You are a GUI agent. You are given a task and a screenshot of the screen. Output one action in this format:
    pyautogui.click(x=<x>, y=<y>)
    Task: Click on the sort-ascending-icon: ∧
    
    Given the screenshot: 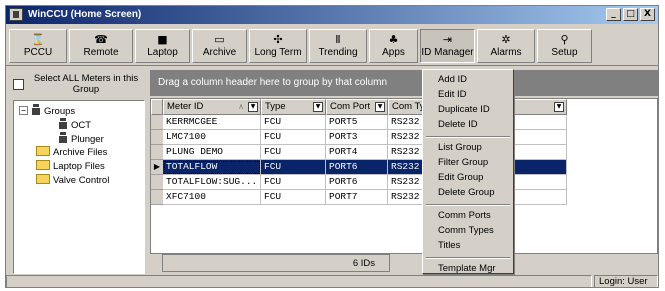 What is the action you would take?
    pyautogui.click(x=241, y=106)
    